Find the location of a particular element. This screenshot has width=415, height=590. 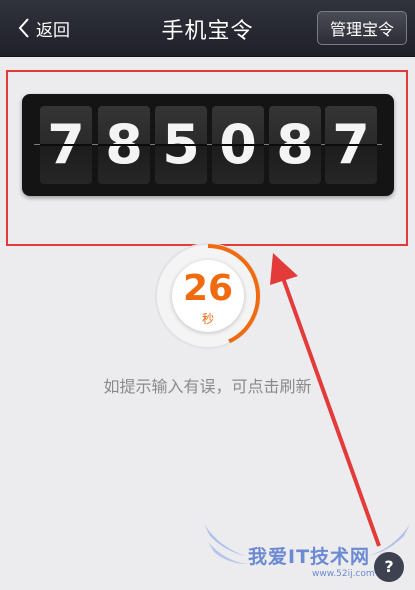

watermark-text: 我爱IT技术网 is located at coordinates (309, 557).